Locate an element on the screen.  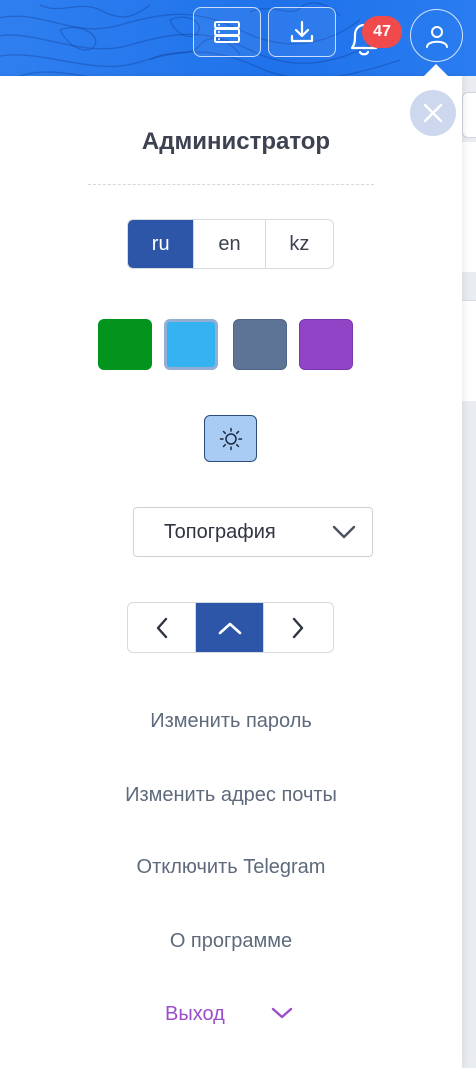
layers-button is located at coordinates (227, 32).